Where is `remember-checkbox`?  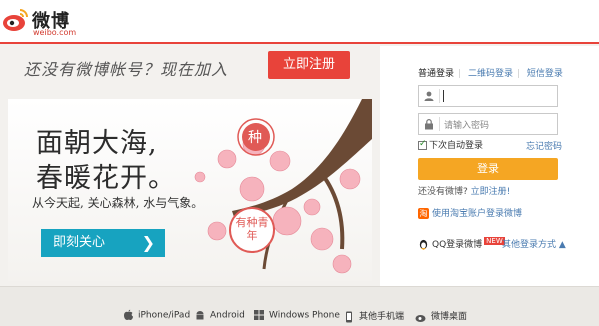 remember-checkbox is located at coordinates (422, 144).